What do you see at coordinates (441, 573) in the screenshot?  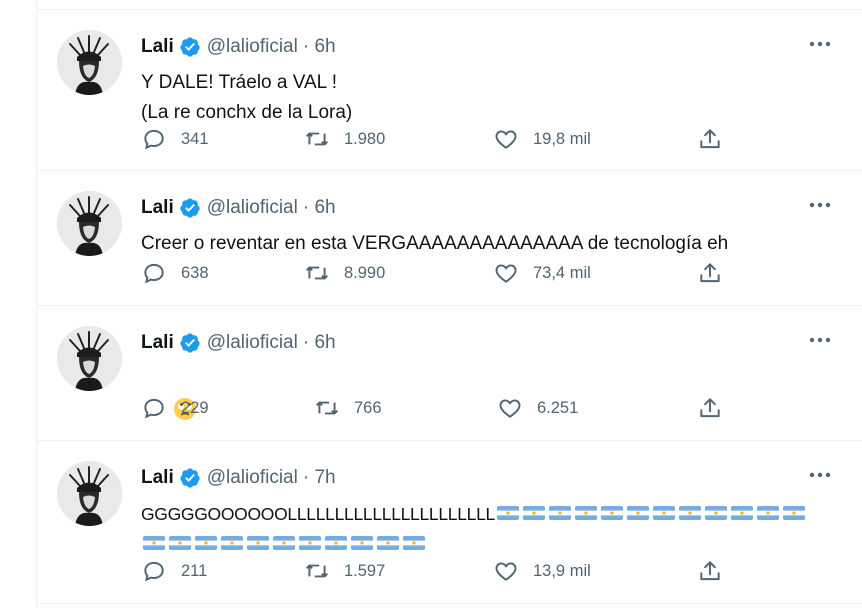 I see `tweet-actions: 211 1.597 13,9 mil` at bounding box center [441, 573].